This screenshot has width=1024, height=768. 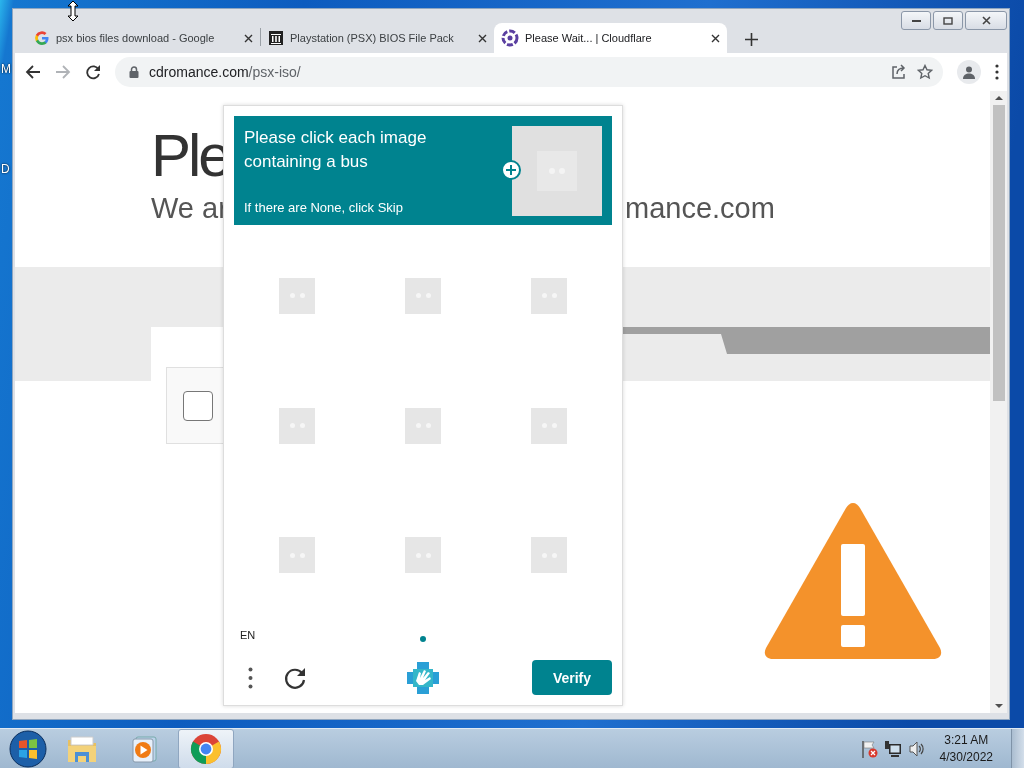 What do you see at coordinates (423, 639) in the screenshot?
I see `page-dot` at bounding box center [423, 639].